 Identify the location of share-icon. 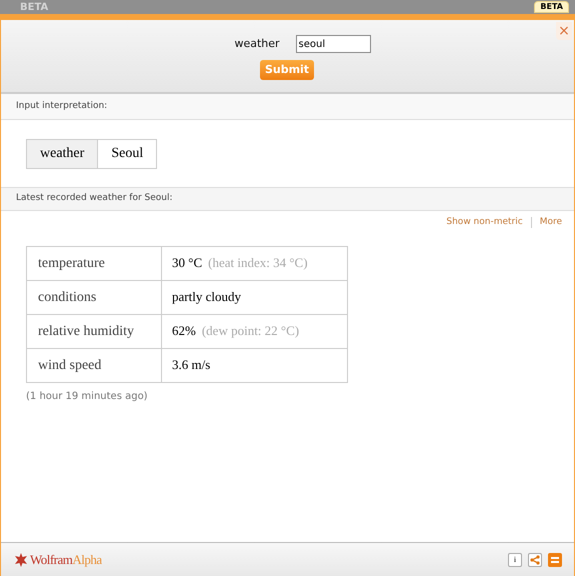
(535, 559).